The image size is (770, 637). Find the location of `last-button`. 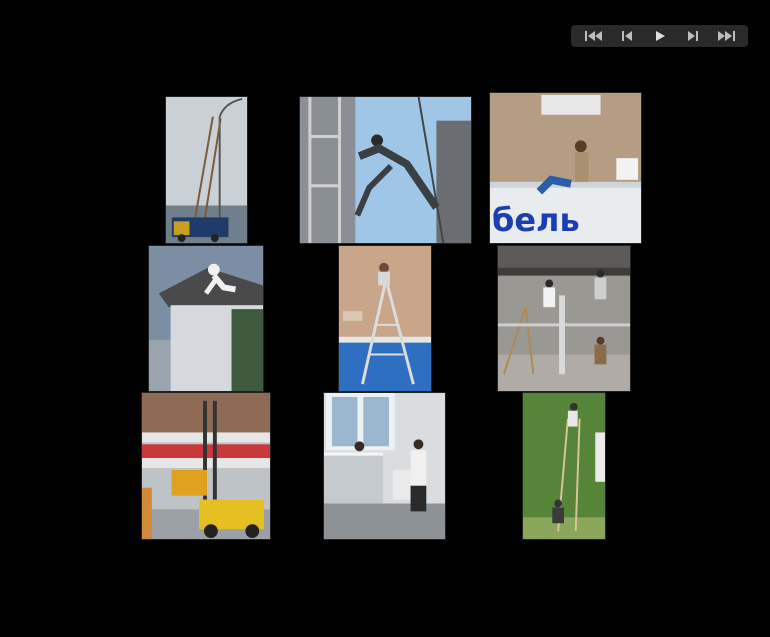

last-button is located at coordinates (726, 36).